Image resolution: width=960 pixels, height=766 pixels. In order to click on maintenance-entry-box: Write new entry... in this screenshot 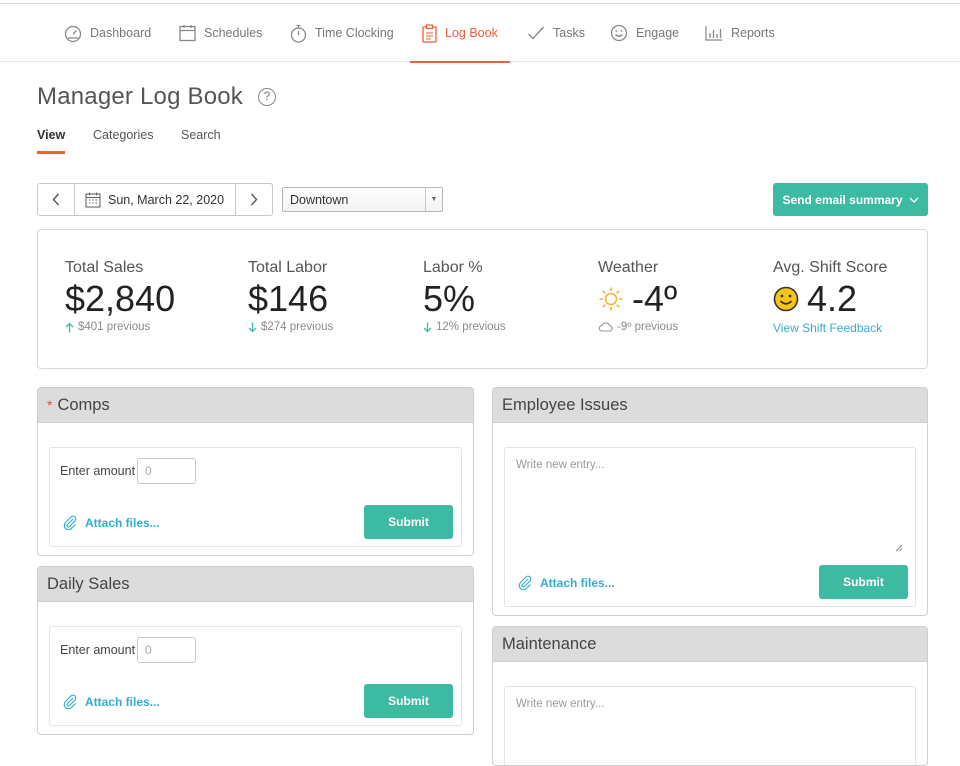, I will do `click(710, 725)`.